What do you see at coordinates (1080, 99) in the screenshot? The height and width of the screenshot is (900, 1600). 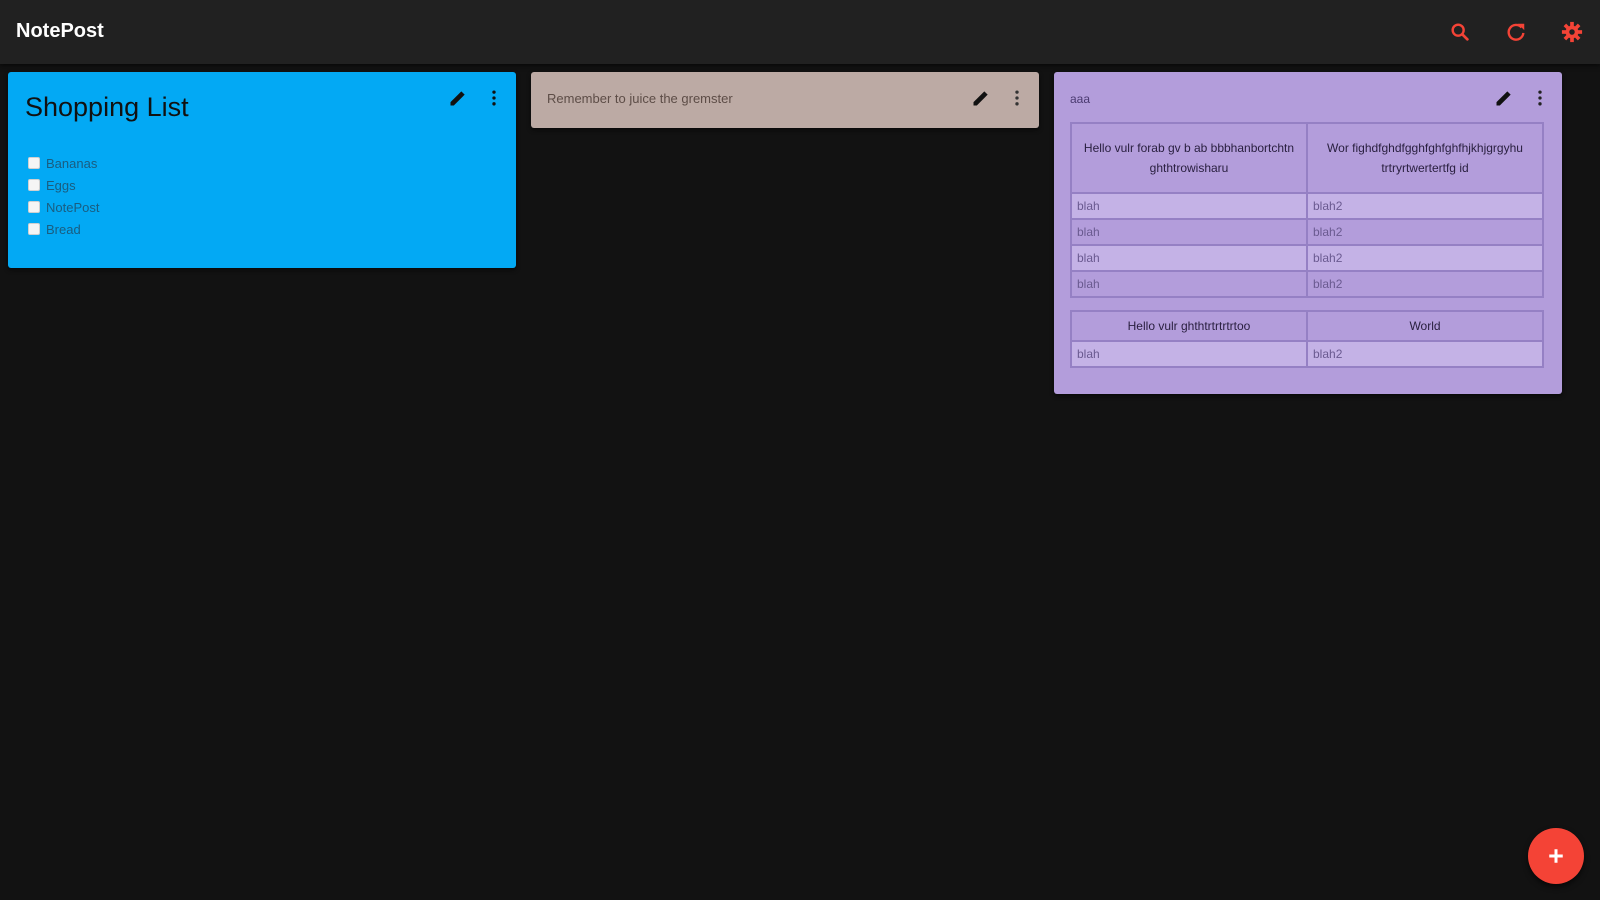 I see `note-title: aaa` at bounding box center [1080, 99].